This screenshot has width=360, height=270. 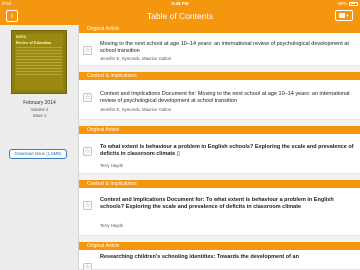 What do you see at coordinates (342, 3) in the screenshot?
I see `battery-percent: 96%` at bounding box center [342, 3].